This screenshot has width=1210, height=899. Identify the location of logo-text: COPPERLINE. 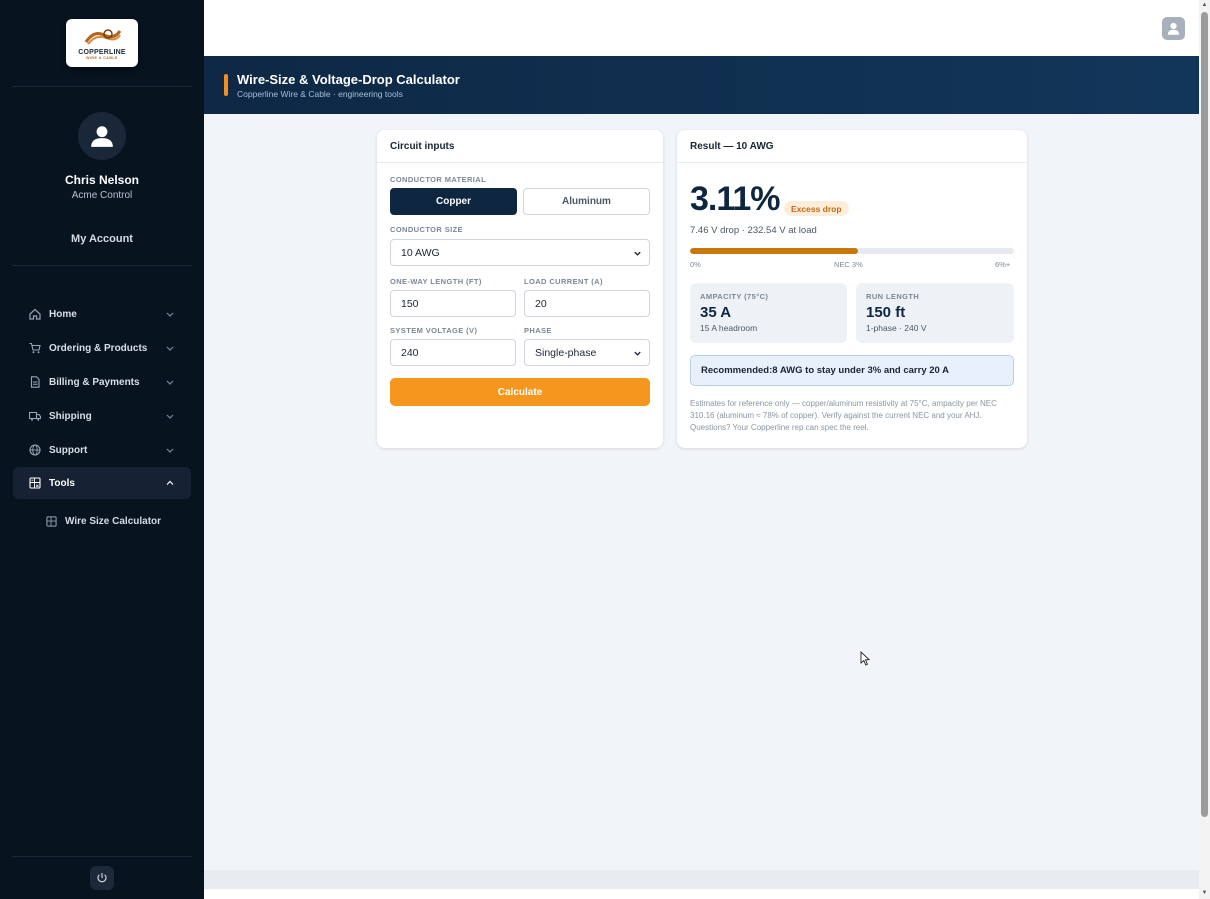
(102, 52).